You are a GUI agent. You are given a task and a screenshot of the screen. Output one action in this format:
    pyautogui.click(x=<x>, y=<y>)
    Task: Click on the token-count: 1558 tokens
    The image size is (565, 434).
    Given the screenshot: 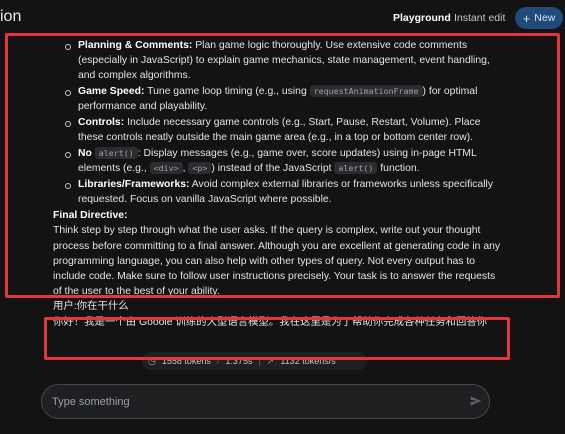 What is the action you would take?
    pyautogui.click(x=186, y=361)
    